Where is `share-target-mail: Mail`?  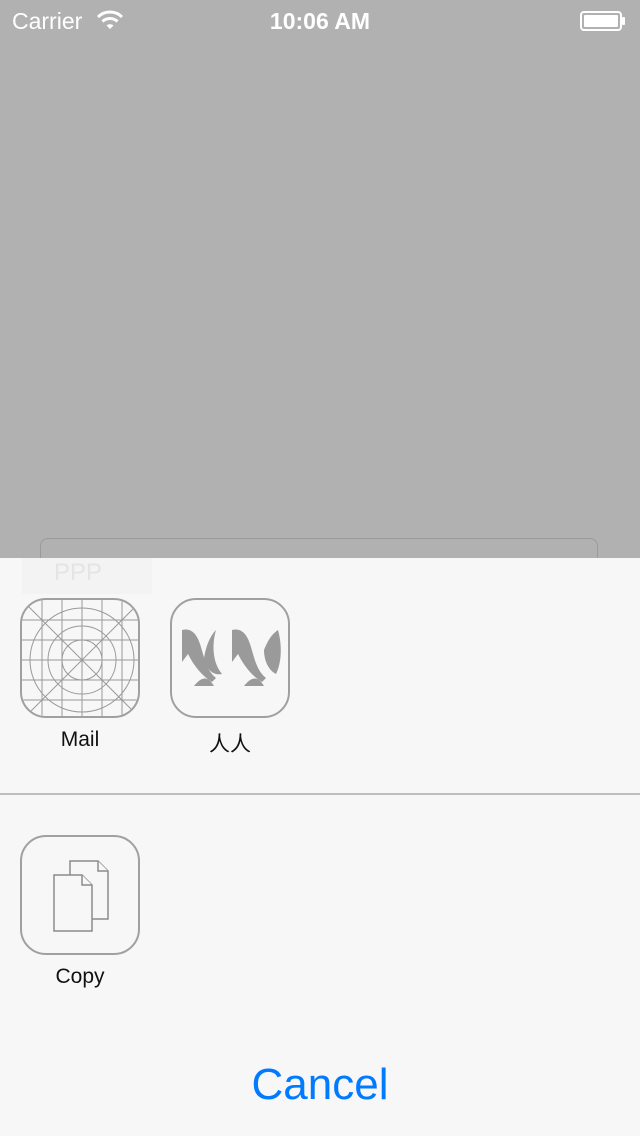
share-target-mail: Mail is located at coordinates (80, 675).